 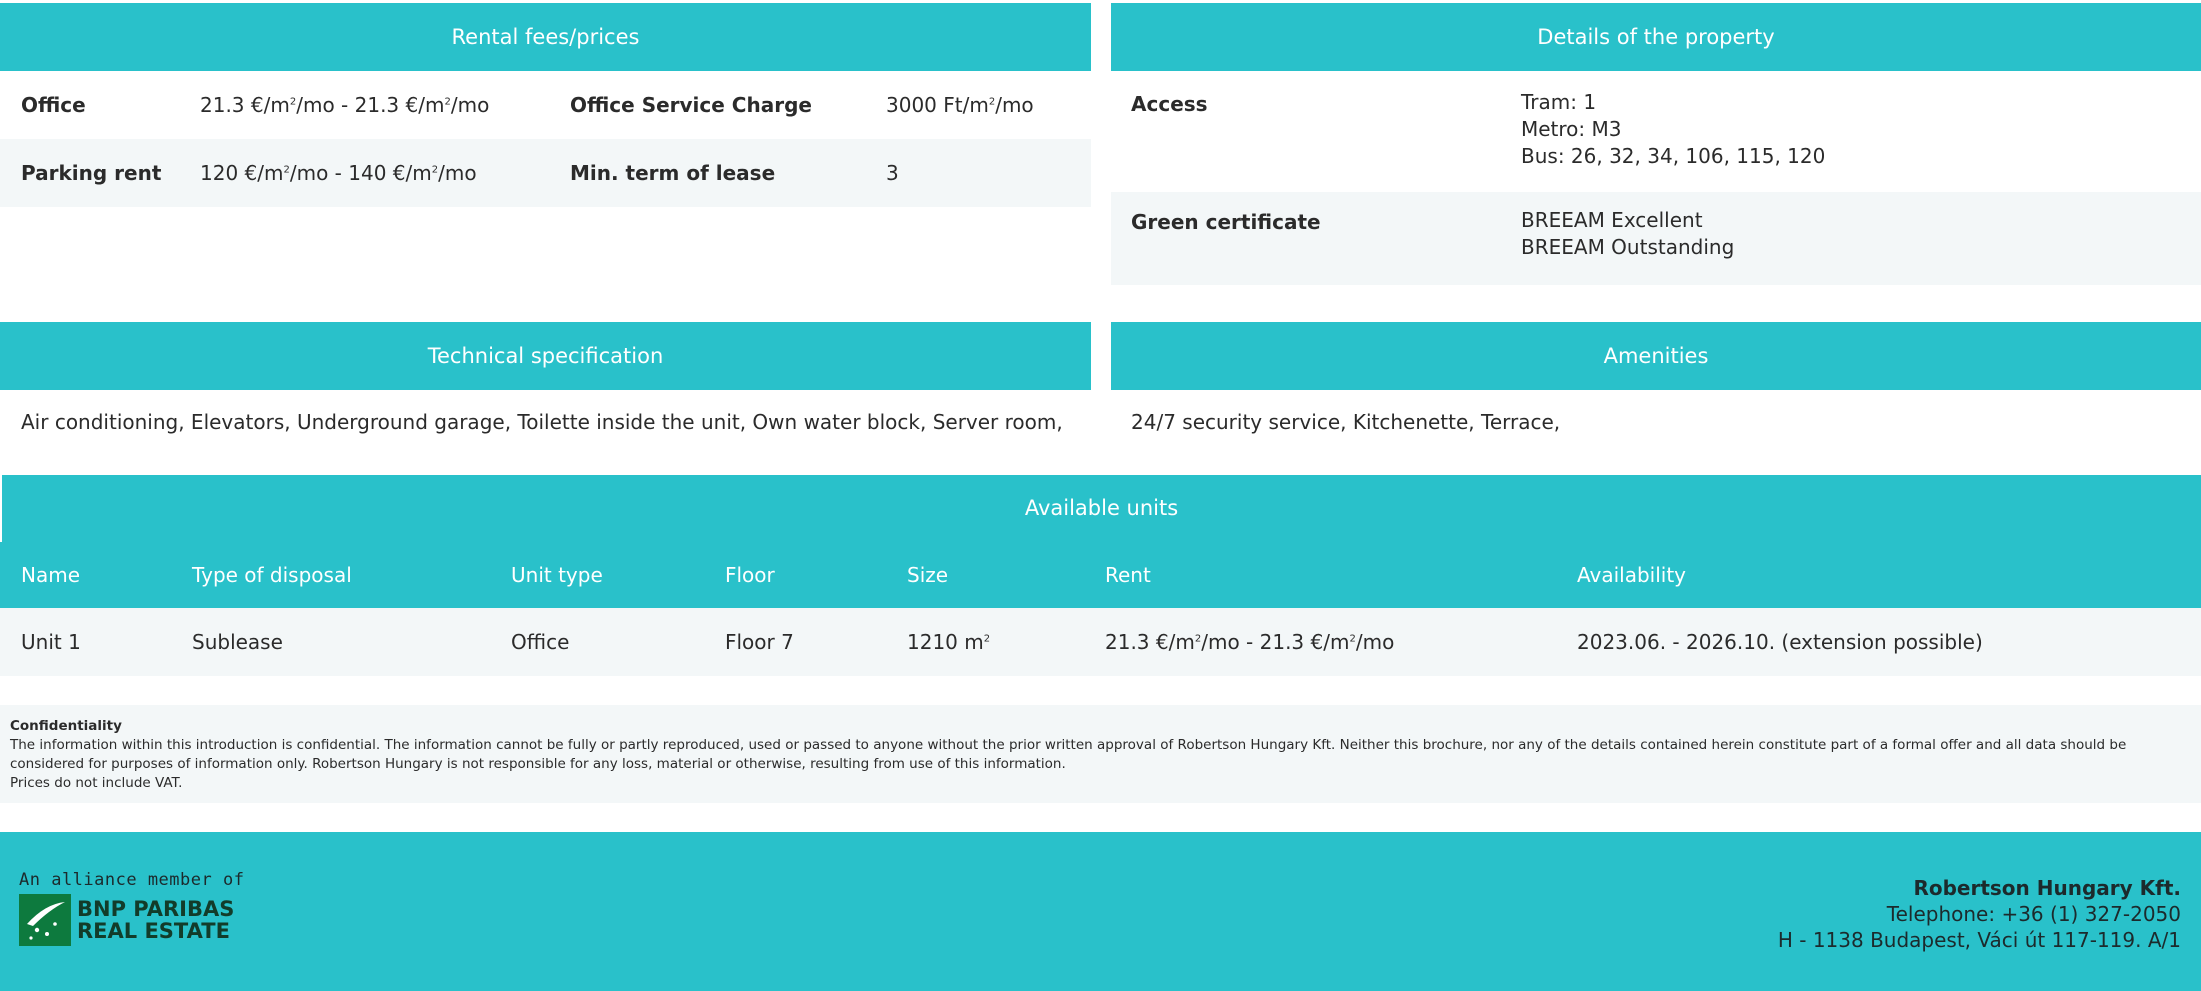 What do you see at coordinates (153, 931) in the screenshot?
I see `logo-line-2: REAL ESTATE` at bounding box center [153, 931].